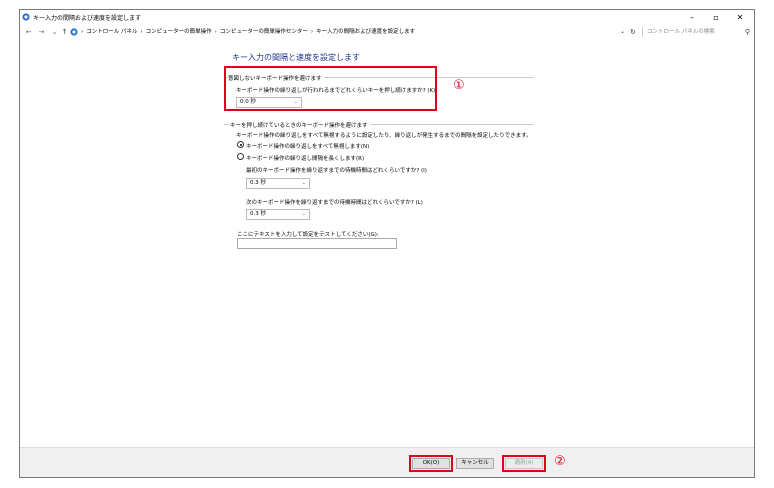  Describe the element at coordinates (365, 32) in the screenshot. I see `breadcrumb-current: キー入力の間隔および速度を設定します` at that location.